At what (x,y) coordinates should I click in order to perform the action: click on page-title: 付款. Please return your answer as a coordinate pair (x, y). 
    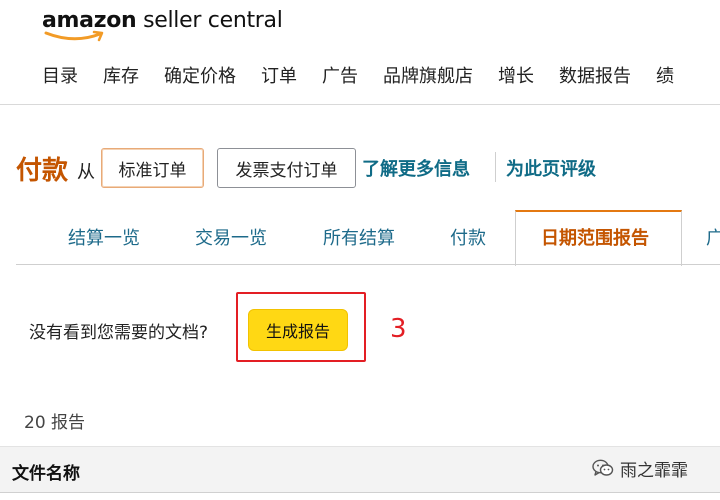
    Looking at the image, I should click on (42, 171).